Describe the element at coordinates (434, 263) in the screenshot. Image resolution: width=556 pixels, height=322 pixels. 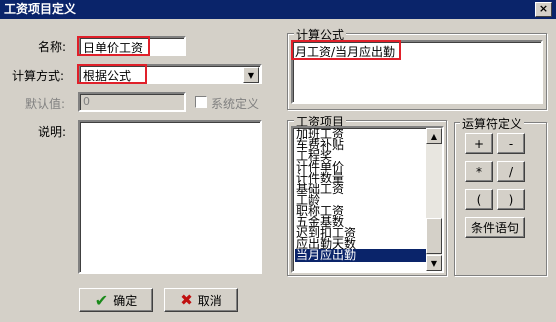
I see `scroll-down-icon: ▼` at that location.